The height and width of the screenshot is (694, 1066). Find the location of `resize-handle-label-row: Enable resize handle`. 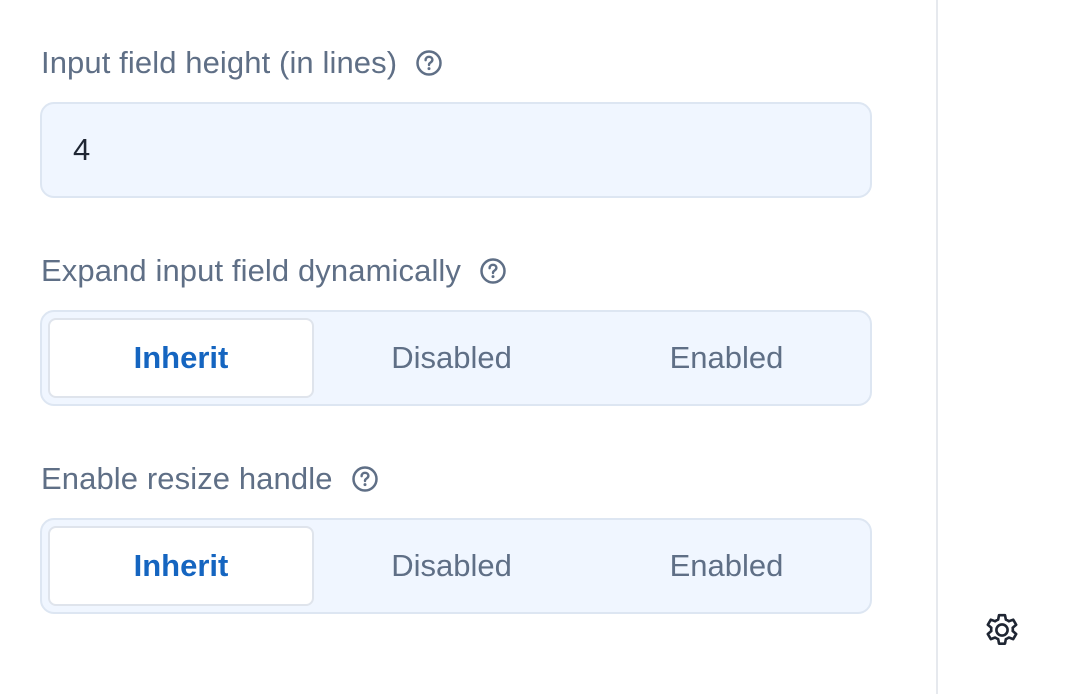

resize-handle-label-row: Enable resize handle is located at coordinates (210, 479).